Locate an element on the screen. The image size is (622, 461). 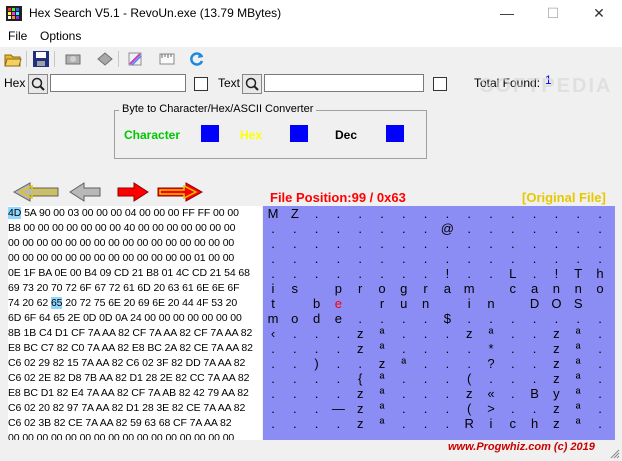
ascii-char: d is located at coordinates (317, 318).